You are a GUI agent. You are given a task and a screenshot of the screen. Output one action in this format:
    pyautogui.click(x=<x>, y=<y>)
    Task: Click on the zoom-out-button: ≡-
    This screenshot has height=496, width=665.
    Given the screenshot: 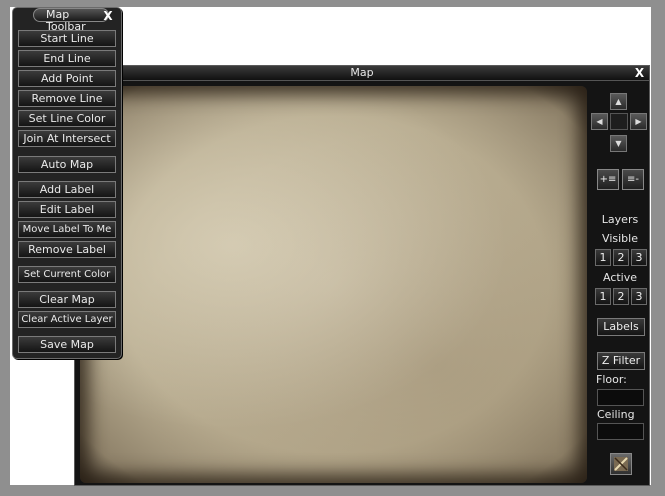 What is the action you would take?
    pyautogui.click(x=633, y=179)
    